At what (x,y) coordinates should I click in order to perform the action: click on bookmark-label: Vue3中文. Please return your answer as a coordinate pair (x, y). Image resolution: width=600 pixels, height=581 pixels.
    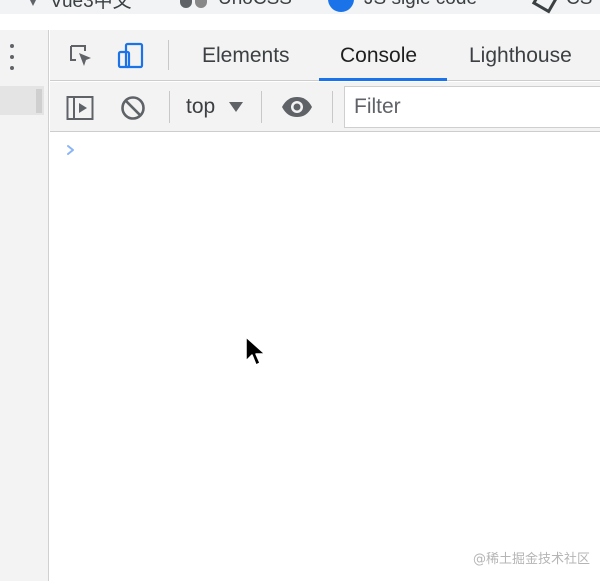
    Looking at the image, I should click on (91, 6).